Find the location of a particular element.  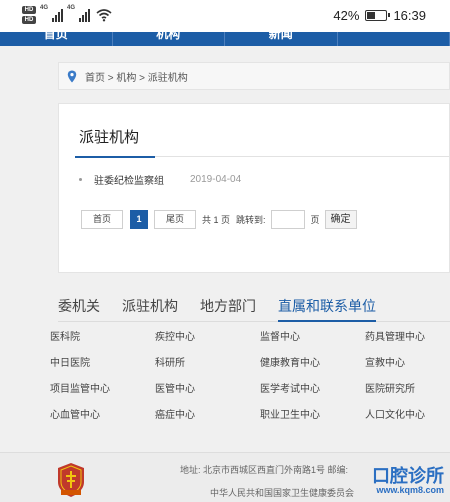

link-item: 心血管中心 is located at coordinates (102, 419).